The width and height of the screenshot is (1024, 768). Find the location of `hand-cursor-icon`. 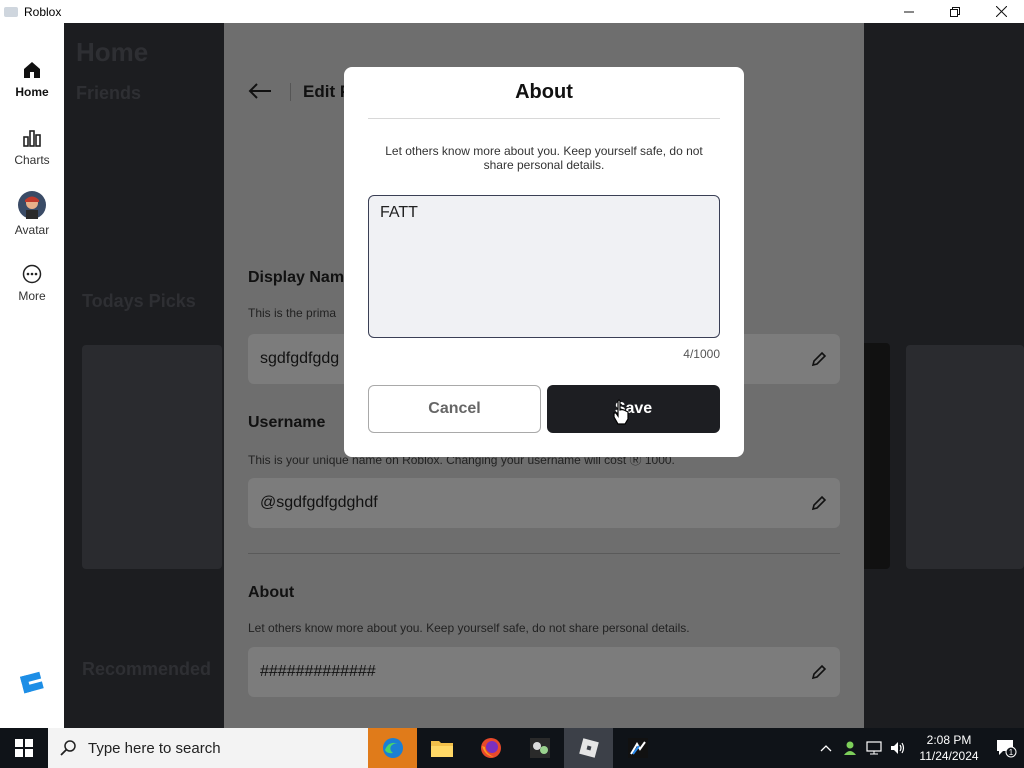

hand-cursor-icon is located at coordinates (621, 412).